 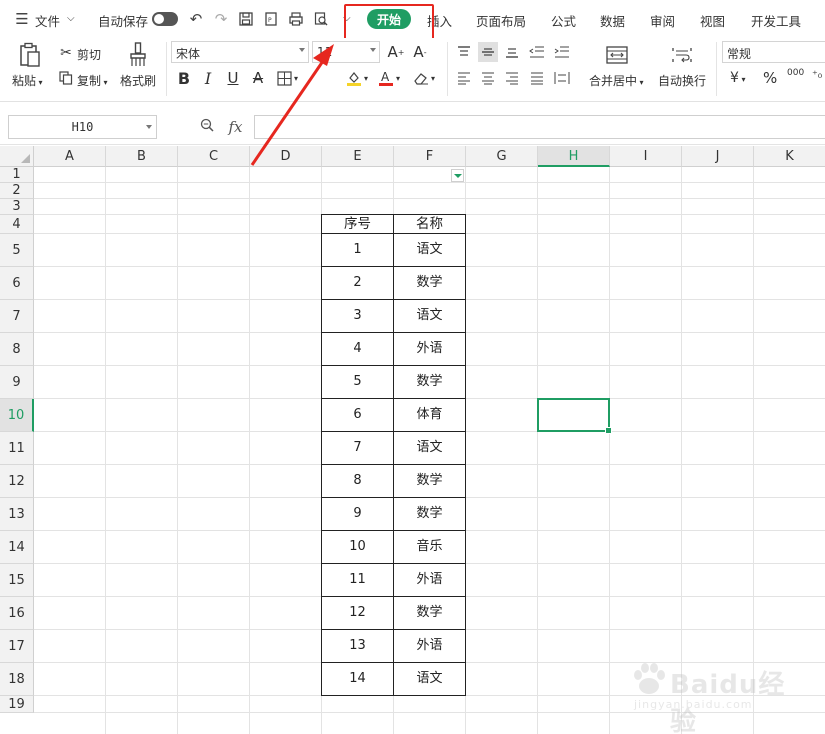 I want to click on column-header-g: G, so click(x=502, y=156).